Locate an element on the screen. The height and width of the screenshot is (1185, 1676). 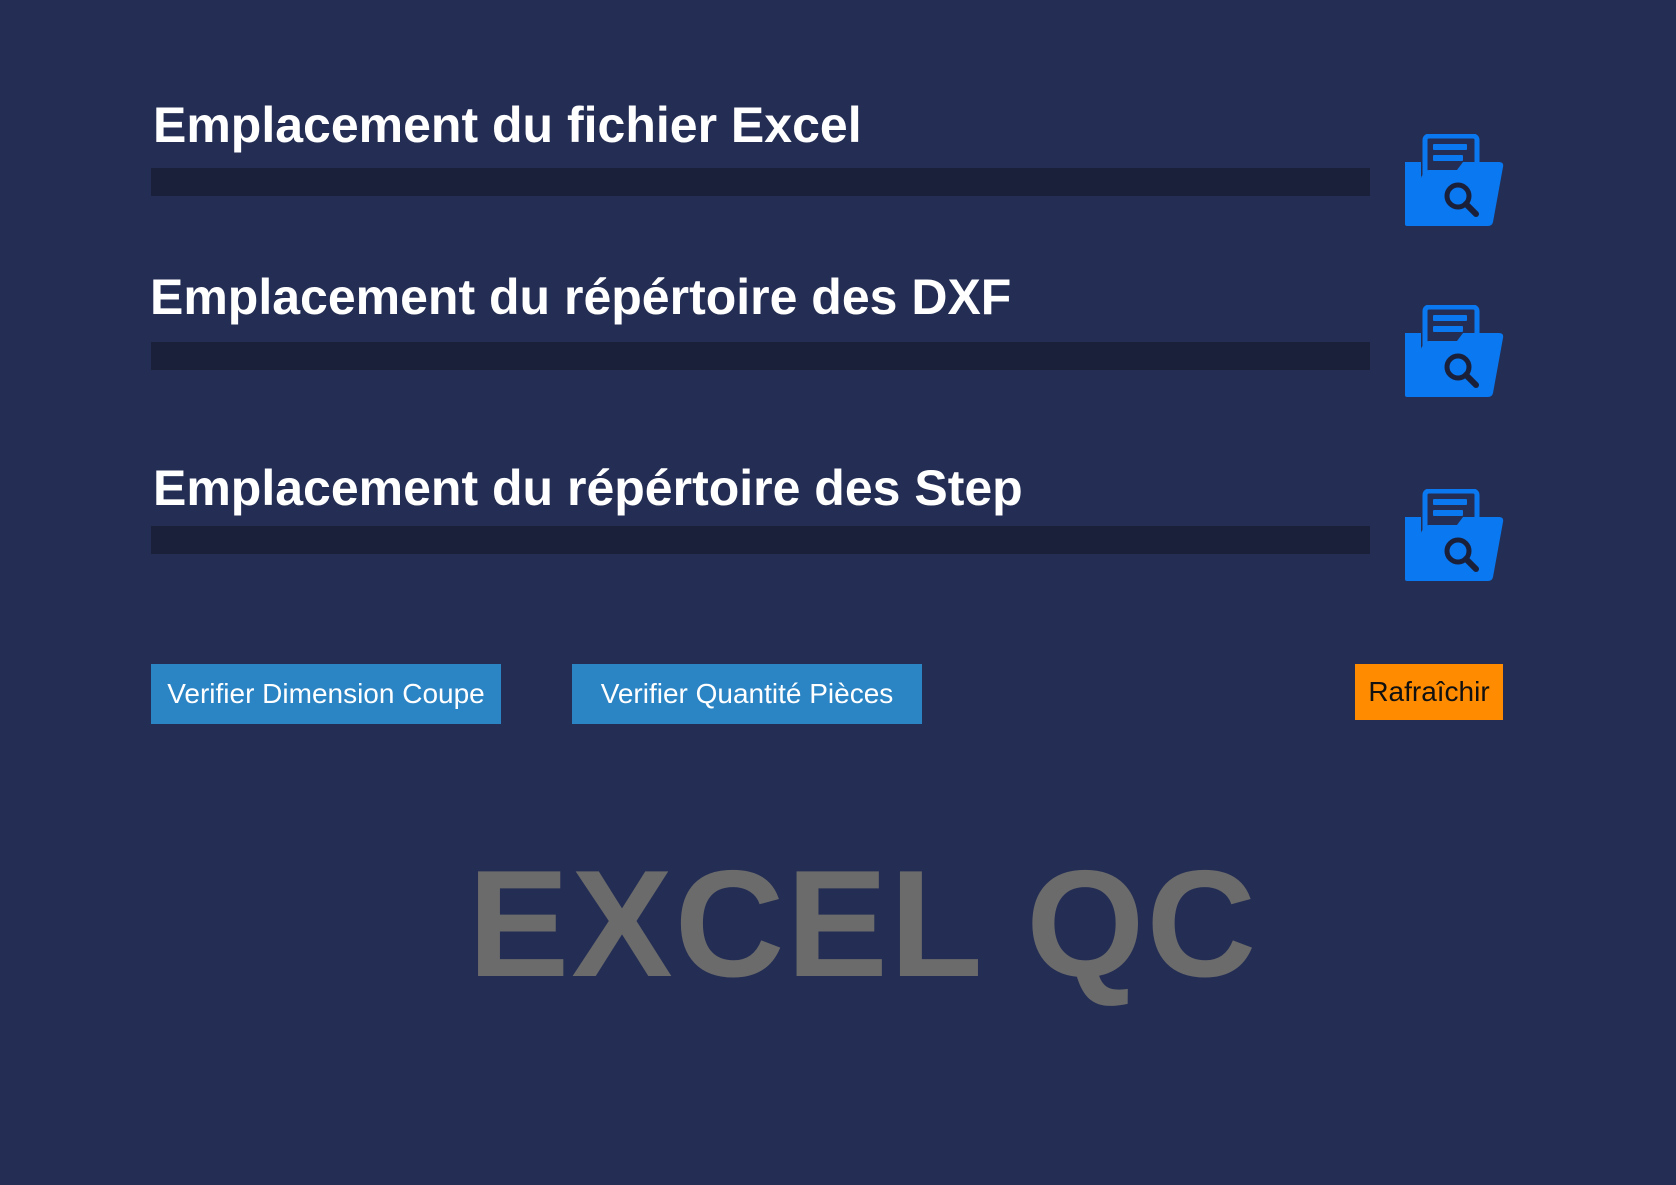
browse-dxf-directory-button is located at coordinates (1454, 352).